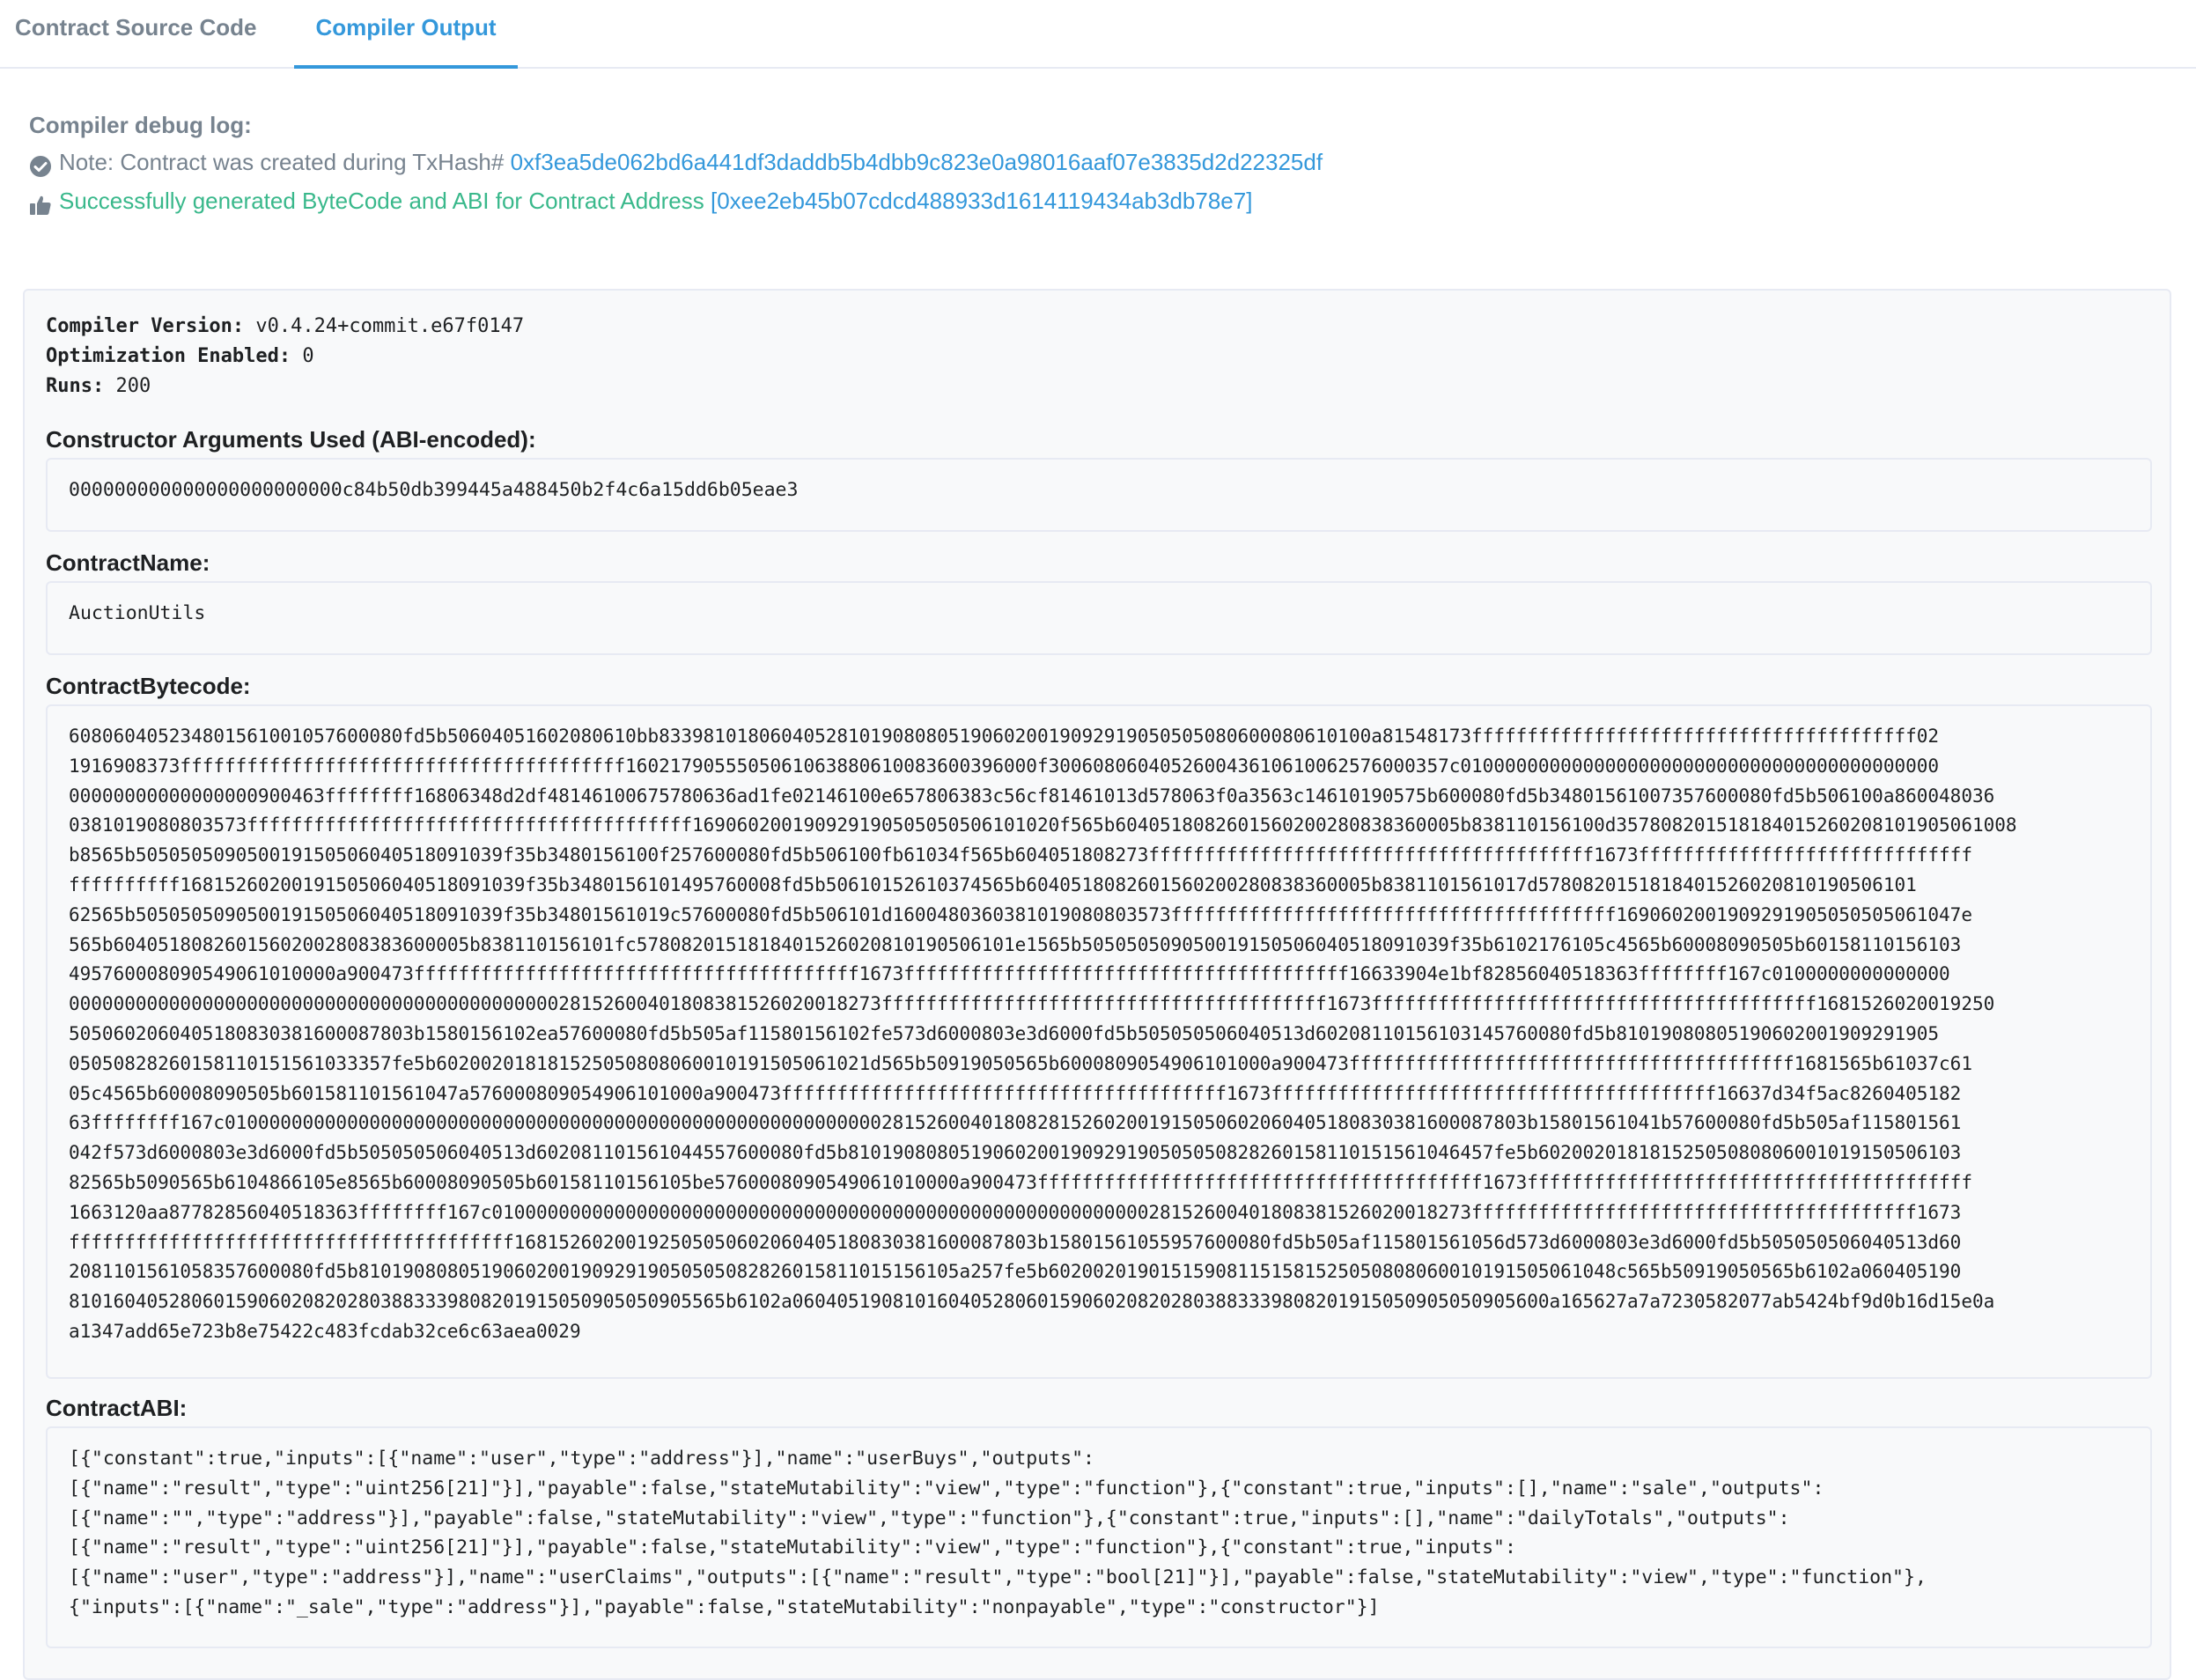  Describe the element at coordinates (140, 125) in the screenshot. I see `debug-log-heading: Compiler debug log:` at that location.